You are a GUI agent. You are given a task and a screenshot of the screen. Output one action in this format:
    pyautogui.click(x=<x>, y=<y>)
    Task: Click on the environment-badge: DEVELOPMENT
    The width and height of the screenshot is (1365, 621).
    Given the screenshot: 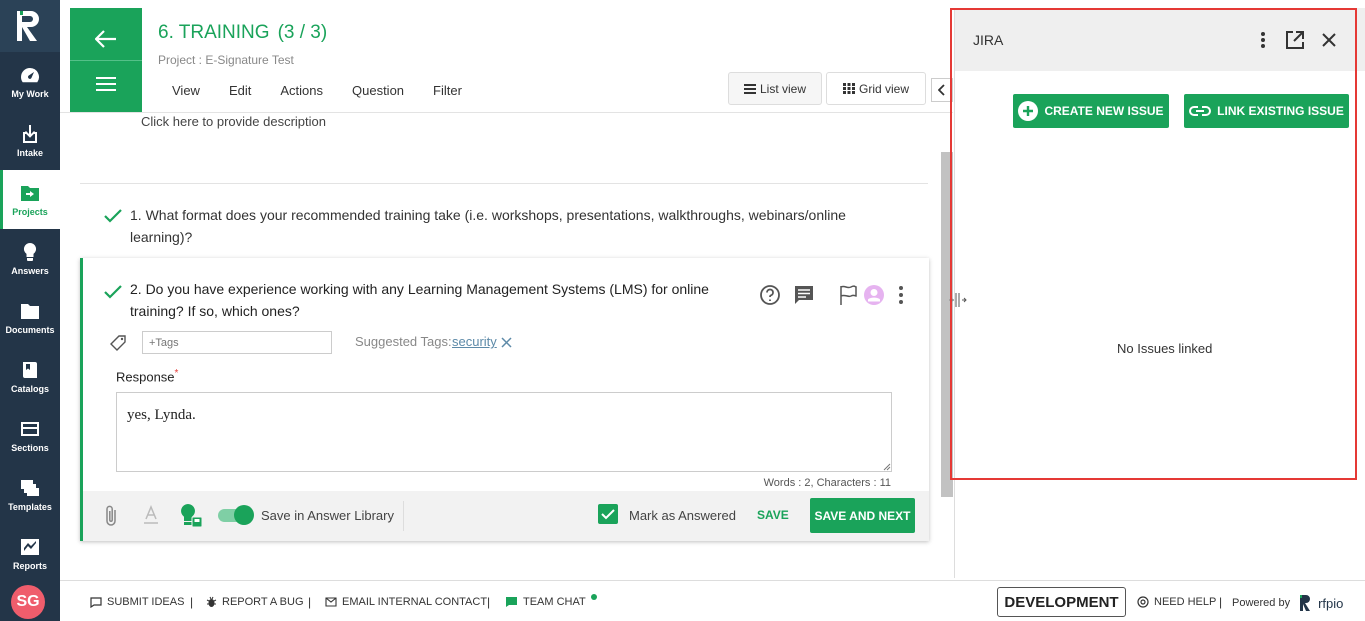 What is the action you would take?
    pyautogui.click(x=1061, y=602)
    